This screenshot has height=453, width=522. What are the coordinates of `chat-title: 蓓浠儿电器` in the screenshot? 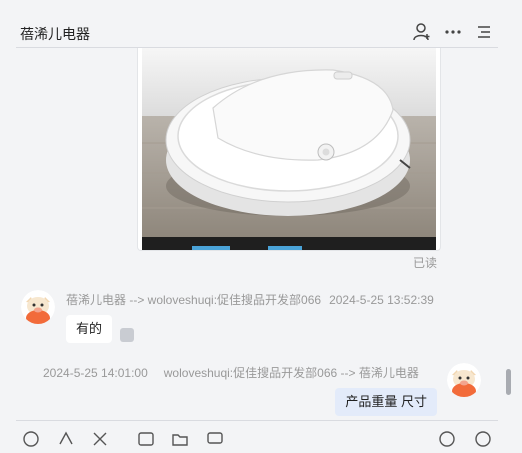 It's located at (55, 34).